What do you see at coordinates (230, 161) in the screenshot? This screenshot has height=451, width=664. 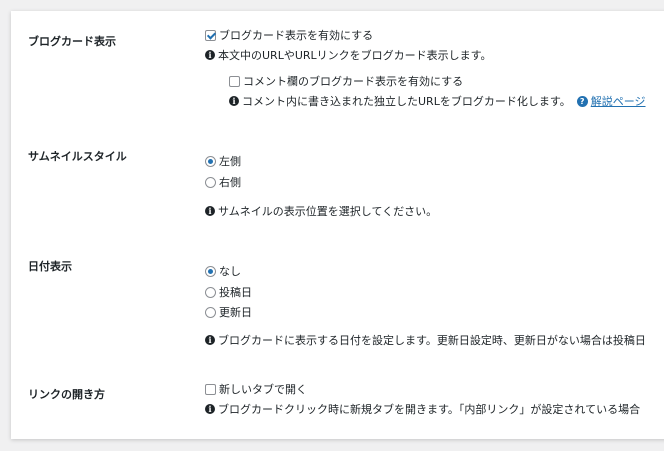 I see `thumbnail-left-label: 左側` at bounding box center [230, 161].